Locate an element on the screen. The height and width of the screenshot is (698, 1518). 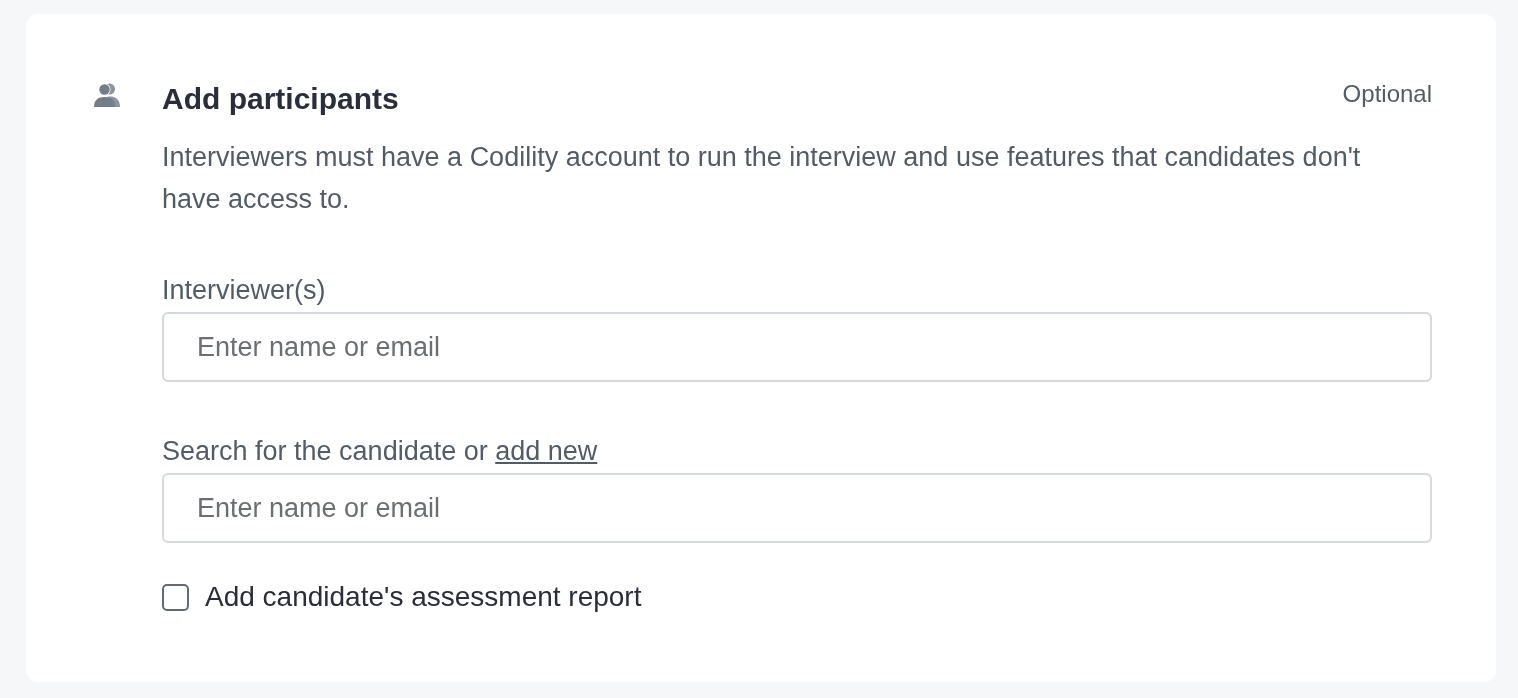
people-icon is located at coordinates (107, 95).